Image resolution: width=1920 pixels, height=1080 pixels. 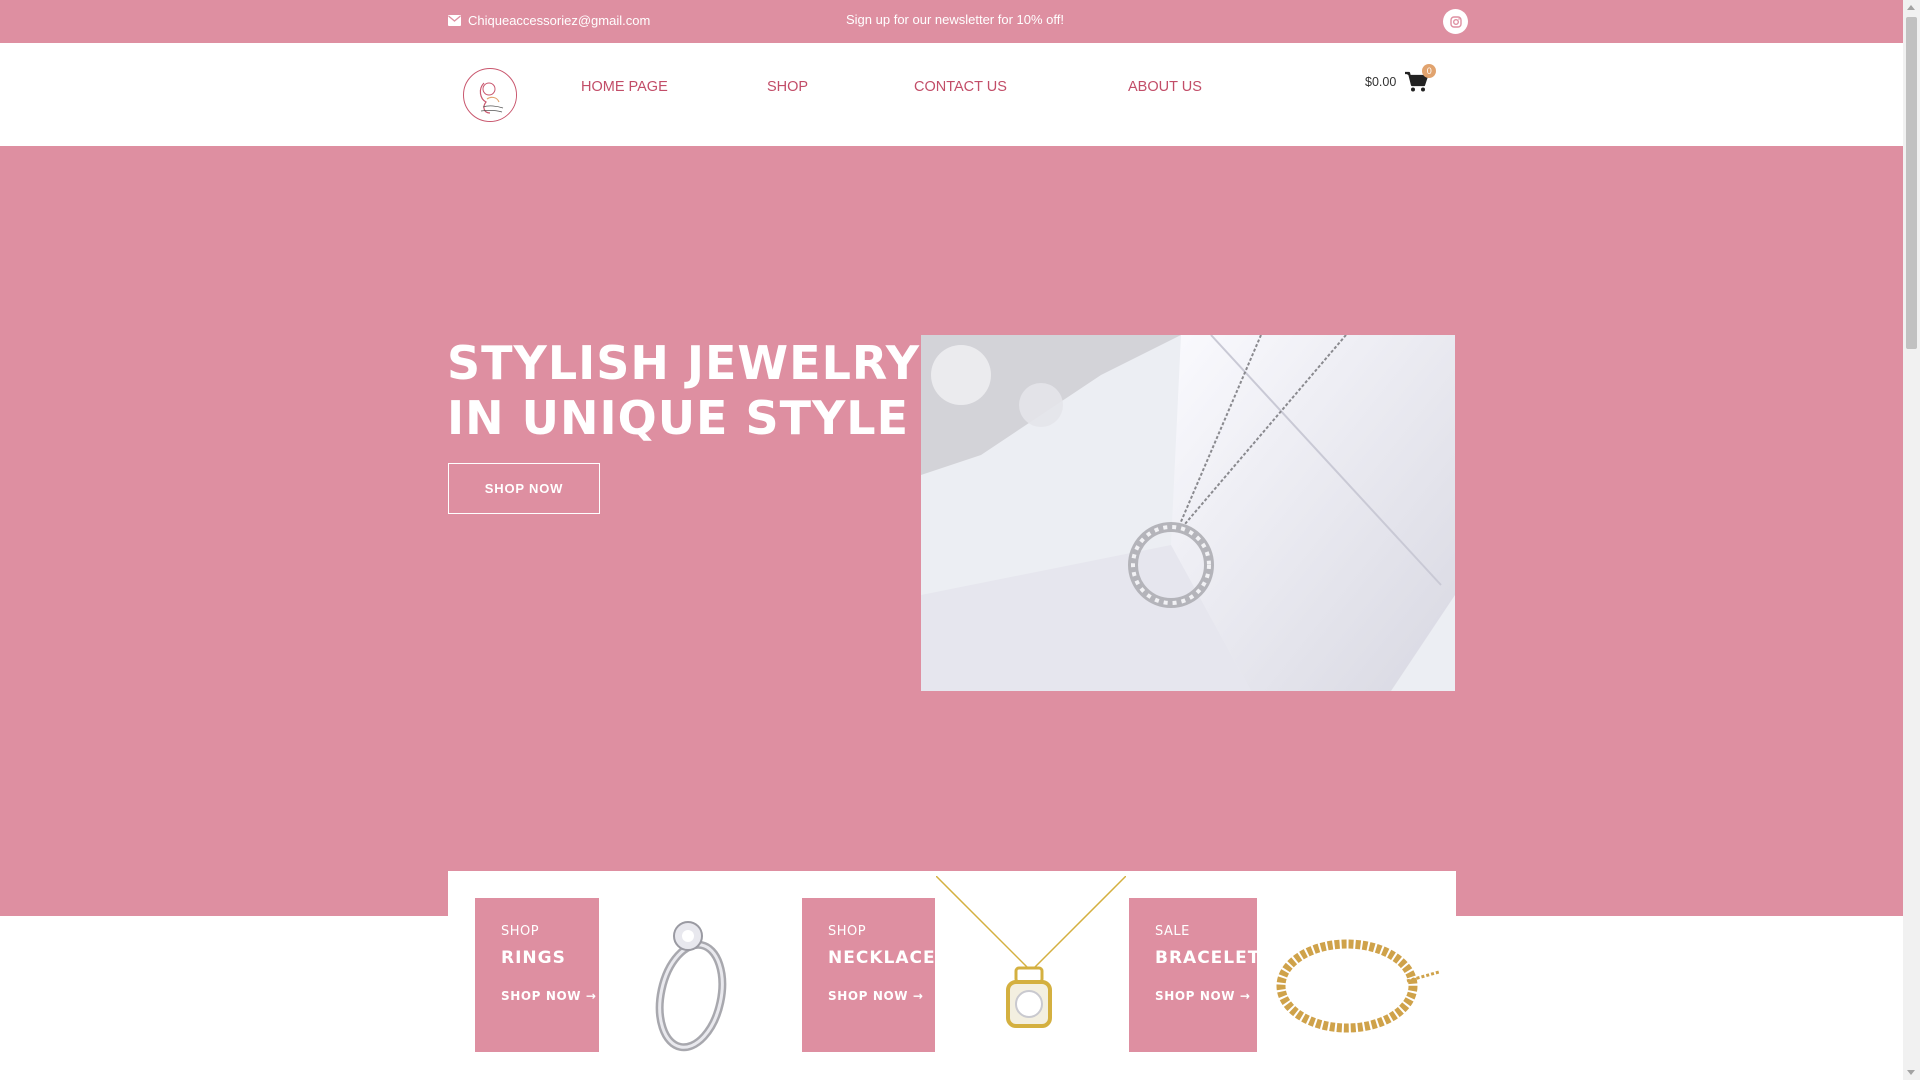 What do you see at coordinates (787, 87) in the screenshot?
I see `nav-shop: SHOP` at bounding box center [787, 87].